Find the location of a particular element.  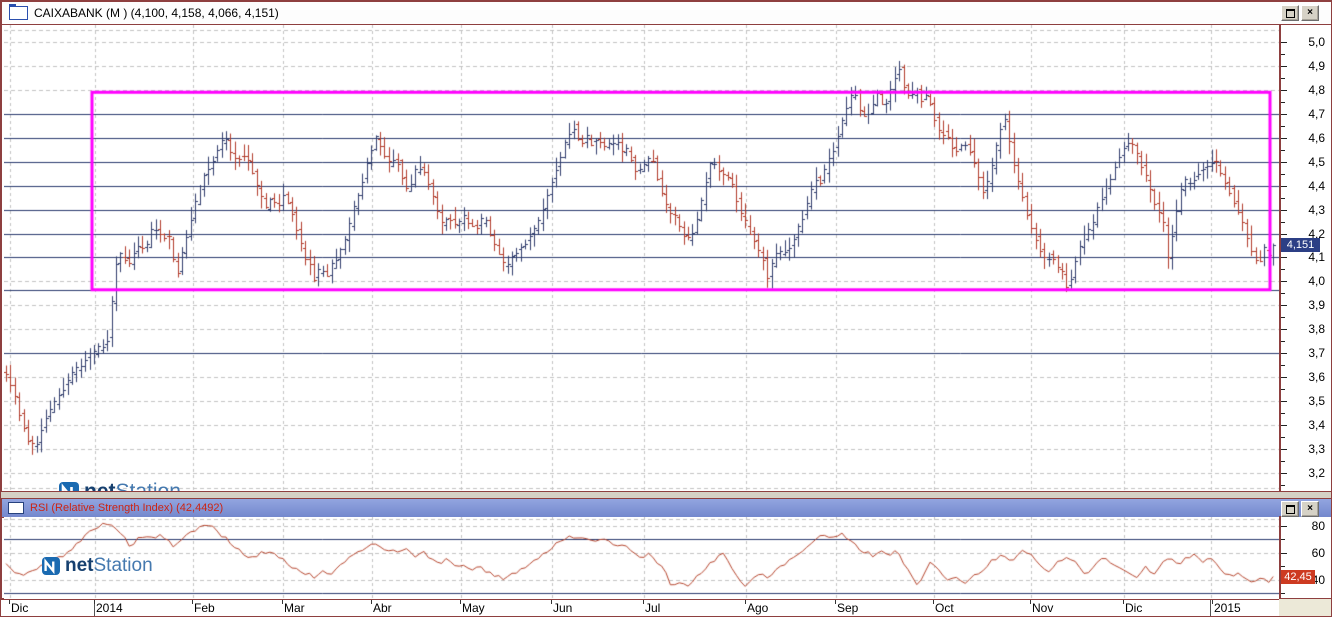

rsi-axis: 80 60 40 42,45 is located at coordinates (1306, 557).